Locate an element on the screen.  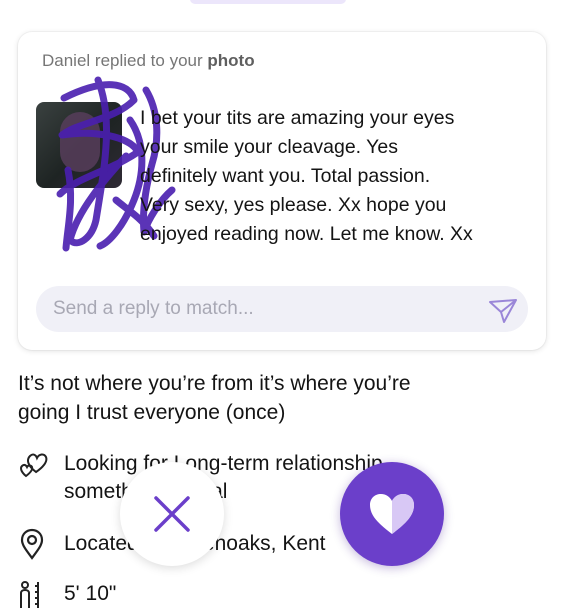
reply-input is located at coordinates (253, 309).